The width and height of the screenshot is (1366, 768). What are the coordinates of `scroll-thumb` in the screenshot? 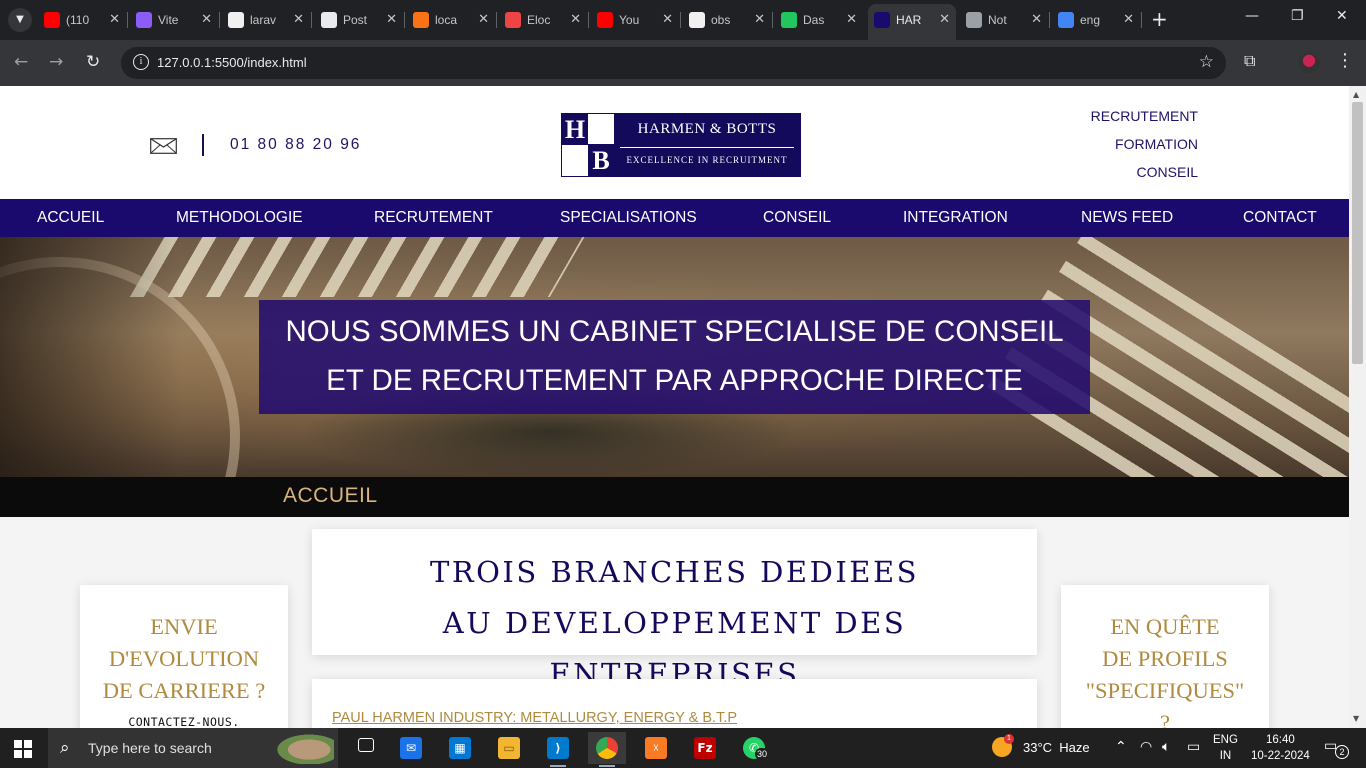 It's located at (1357, 233).